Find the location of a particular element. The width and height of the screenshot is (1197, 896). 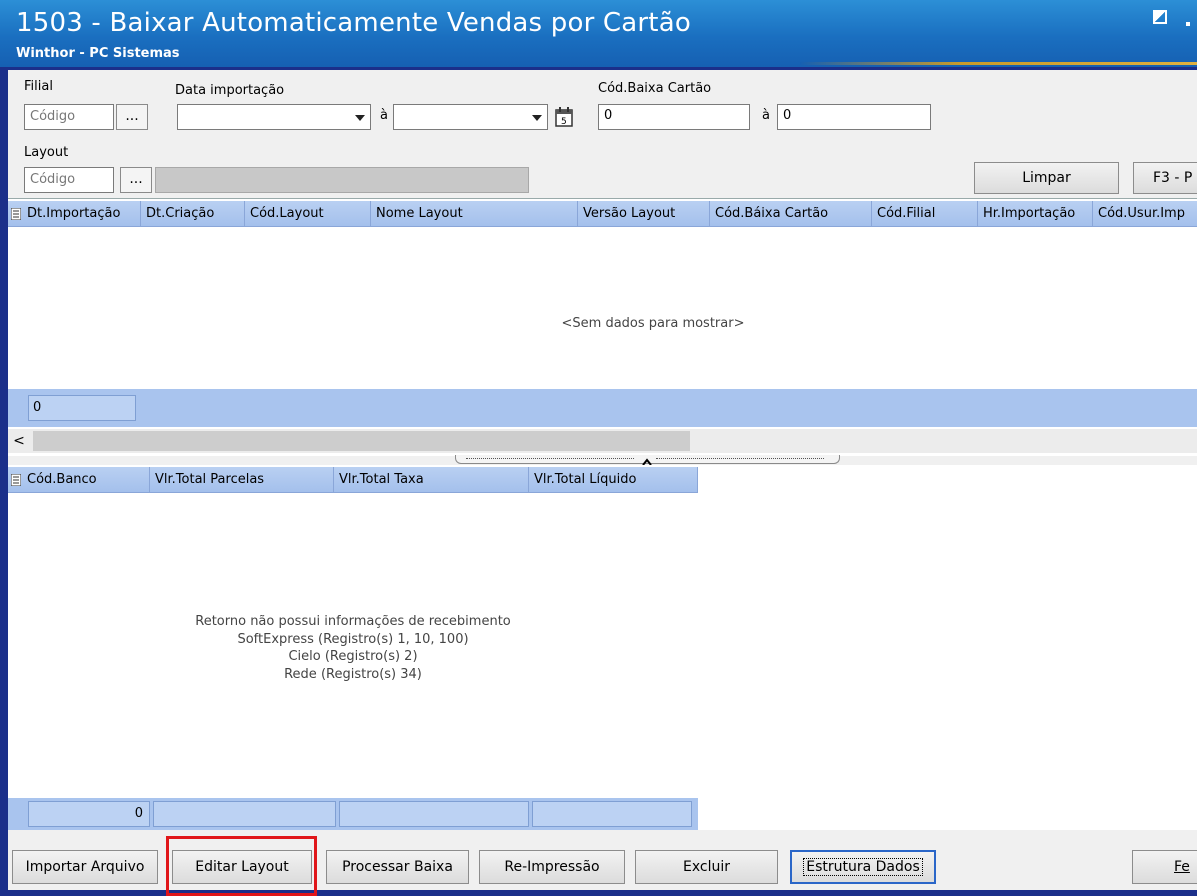

date-separator: à is located at coordinates (384, 115).